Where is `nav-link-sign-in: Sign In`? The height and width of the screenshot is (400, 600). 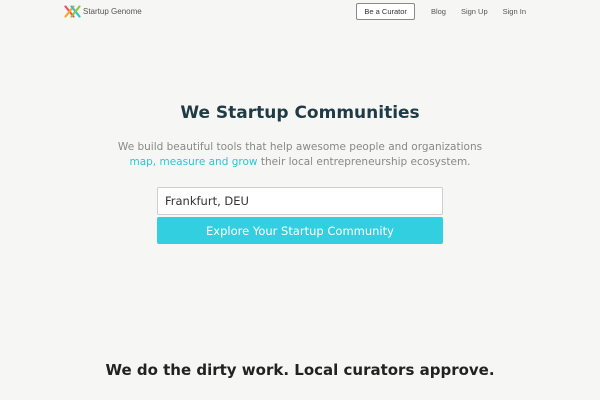 nav-link-sign-in: Sign In is located at coordinates (514, 11).